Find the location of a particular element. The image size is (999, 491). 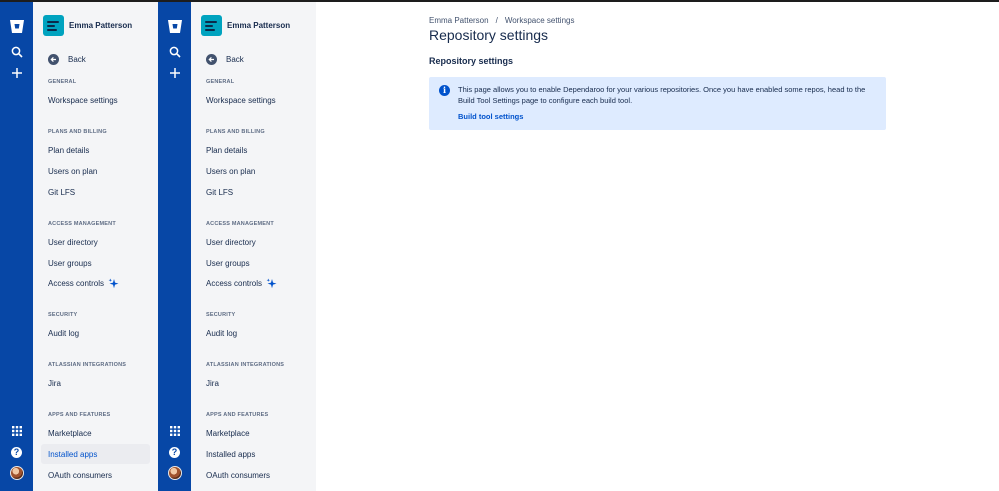

section-title: Repository settings is located at coordinates (471, 61).